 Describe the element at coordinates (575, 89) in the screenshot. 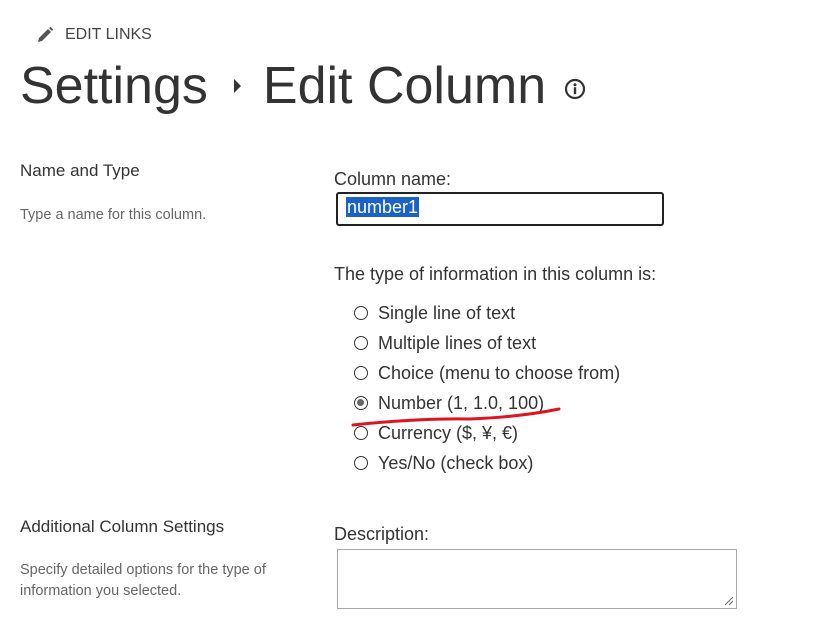

I see `info-icon` at that location.